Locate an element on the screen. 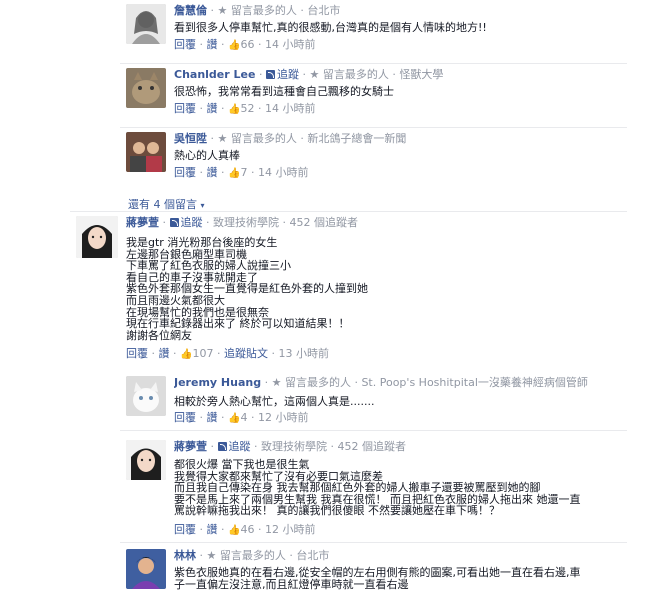  like-count: 7 is located at coordinates (244, 172).